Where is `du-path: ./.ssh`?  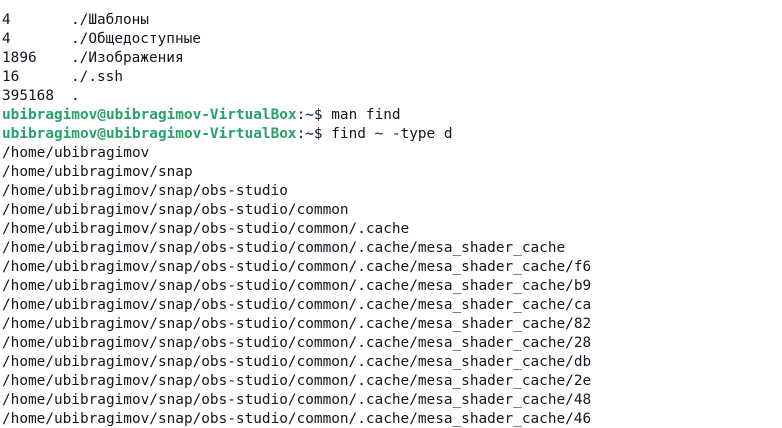 du-path: ./.ssh is located at coordinates (97, 77).